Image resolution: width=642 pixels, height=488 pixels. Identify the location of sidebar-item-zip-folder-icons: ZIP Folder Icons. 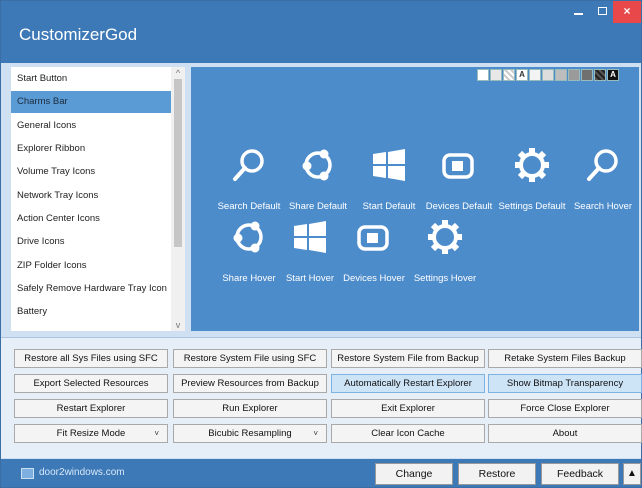
(91, 266).